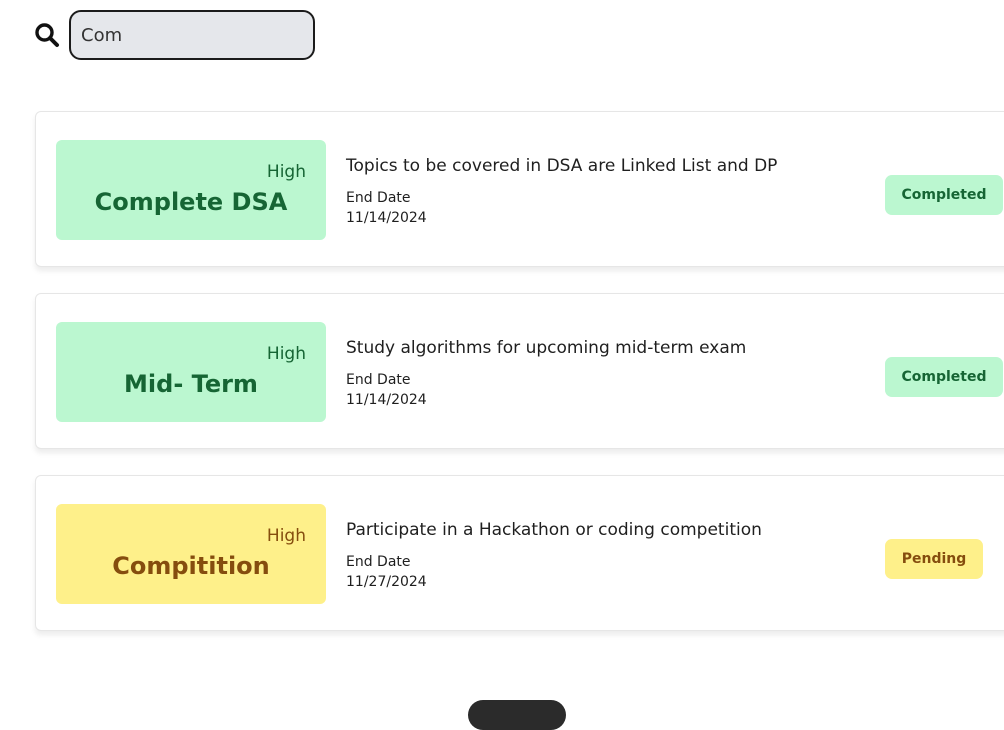 The image size is (1004, 730). Describe the element at coordinates (192, 35) in the screenshot. I see `search-input` at that location.